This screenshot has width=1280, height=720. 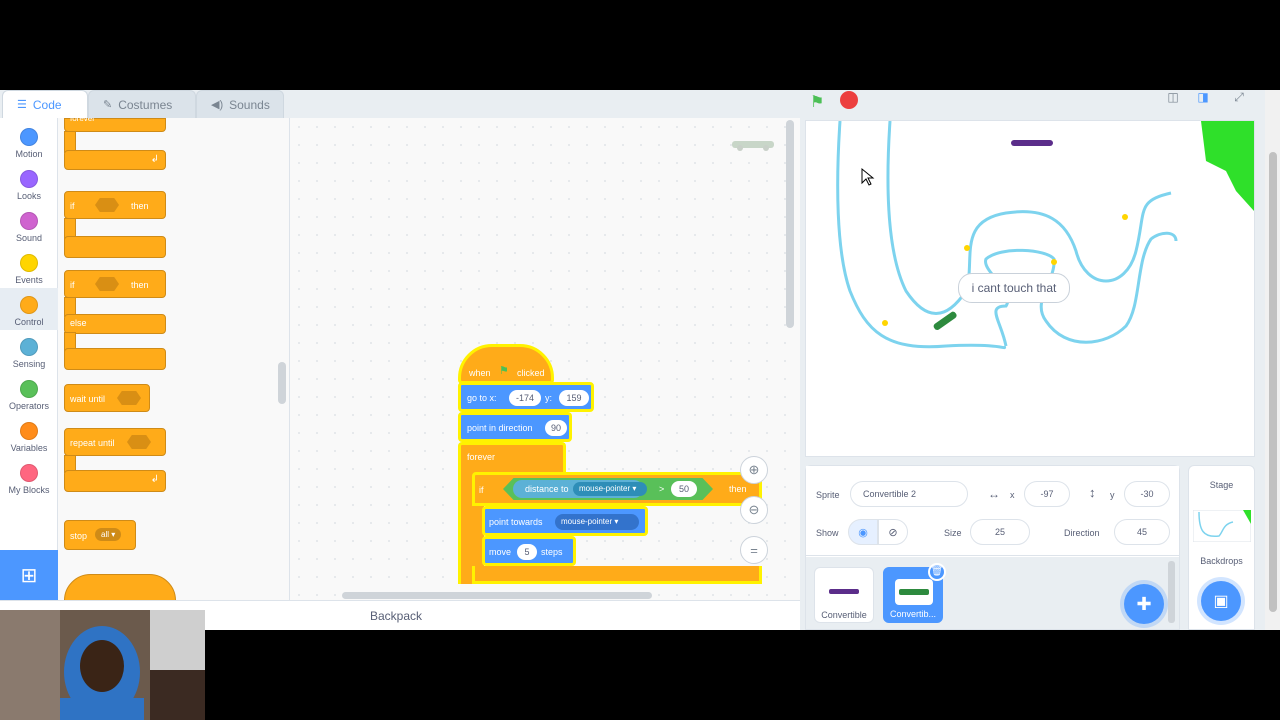 I want to click on image-plus-icon: ▣, so click(x=1221, y=601).